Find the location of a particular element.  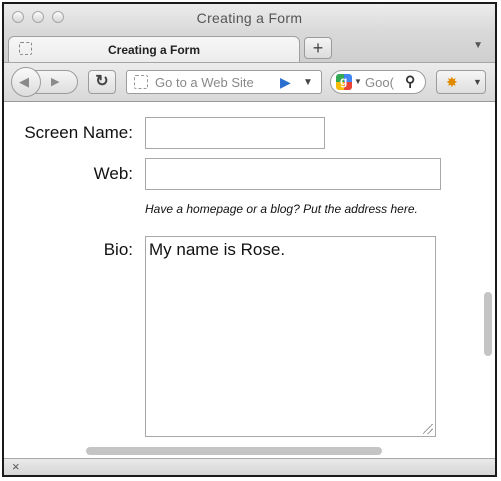

go-arrow-icon: ▶ is located at coordinates (285, 82).